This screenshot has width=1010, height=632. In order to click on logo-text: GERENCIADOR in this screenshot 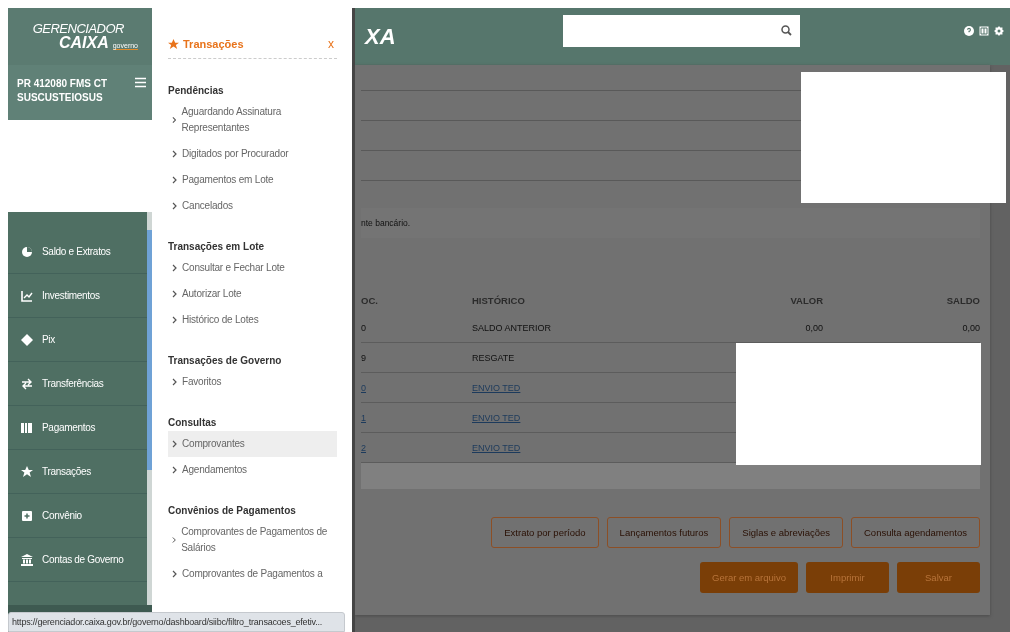, I will do `click(78, 28)`.